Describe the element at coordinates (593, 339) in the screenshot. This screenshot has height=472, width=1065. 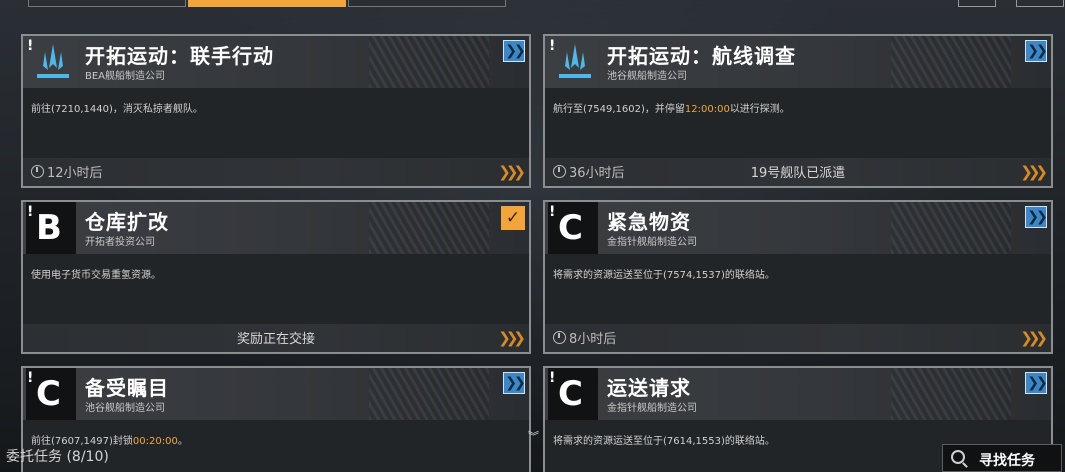
I see `timer-text: 8小时后` at that location.